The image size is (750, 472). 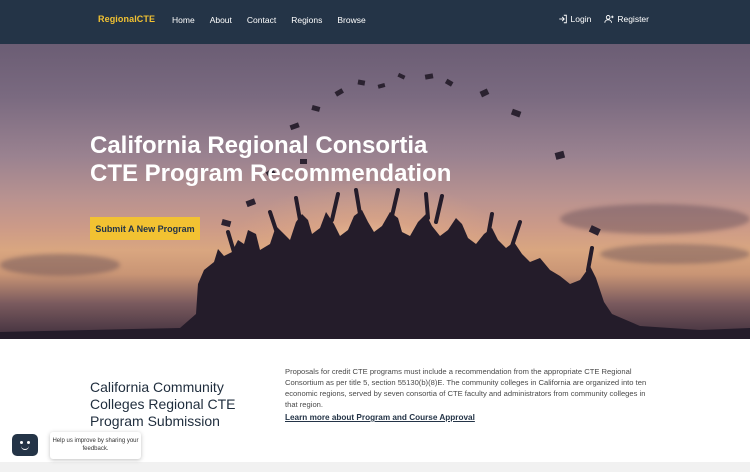 I want to click on login-link: Login, so click(x=575, y=19).